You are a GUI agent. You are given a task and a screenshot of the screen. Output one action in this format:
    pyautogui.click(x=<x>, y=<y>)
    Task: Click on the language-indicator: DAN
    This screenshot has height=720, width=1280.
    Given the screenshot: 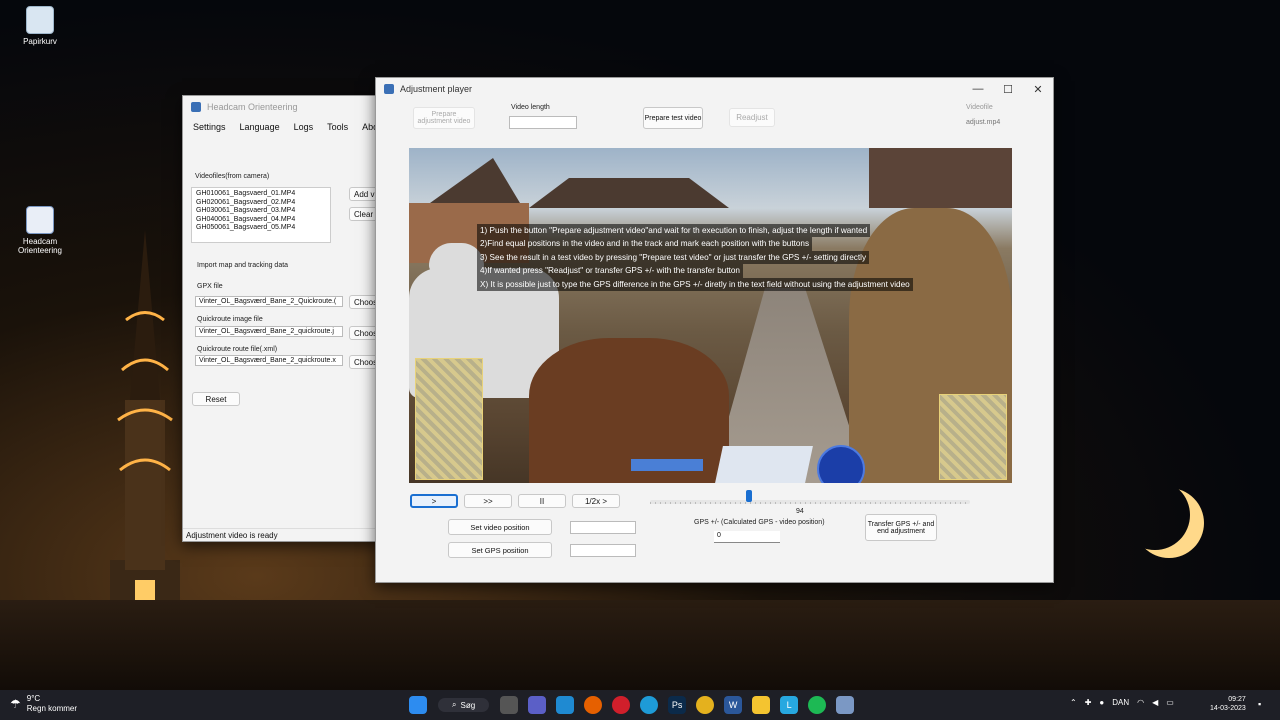 What is the action you would take?
    pyautogui.click(x=1120, y=702)
    